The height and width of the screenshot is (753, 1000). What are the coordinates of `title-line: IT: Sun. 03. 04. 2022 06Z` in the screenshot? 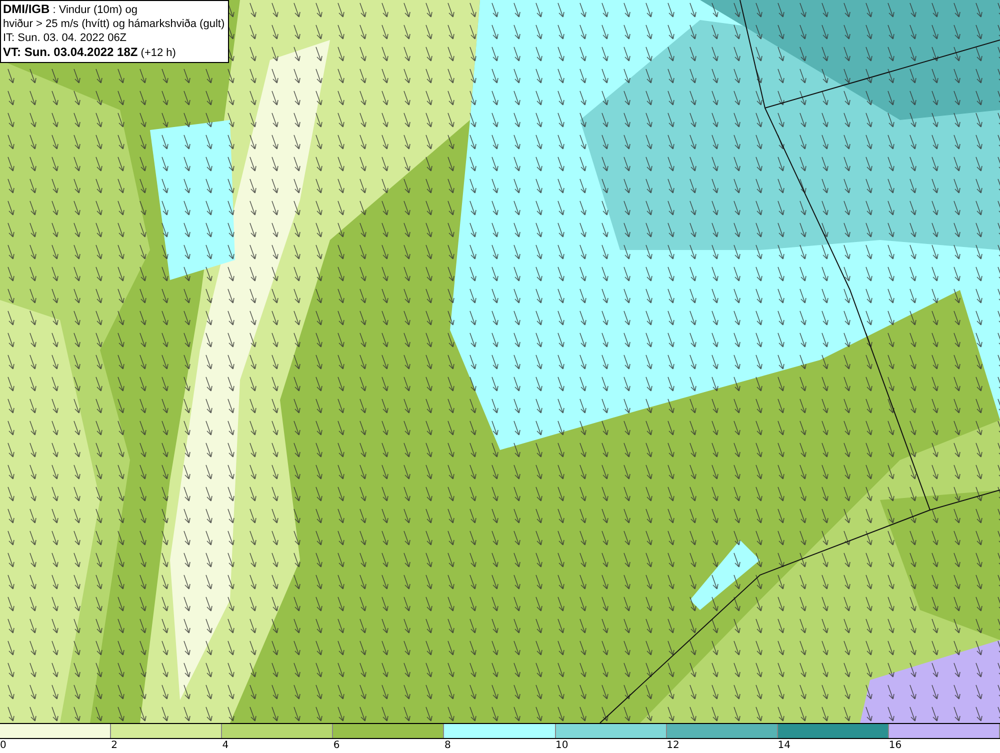 It's located at (65, 38).